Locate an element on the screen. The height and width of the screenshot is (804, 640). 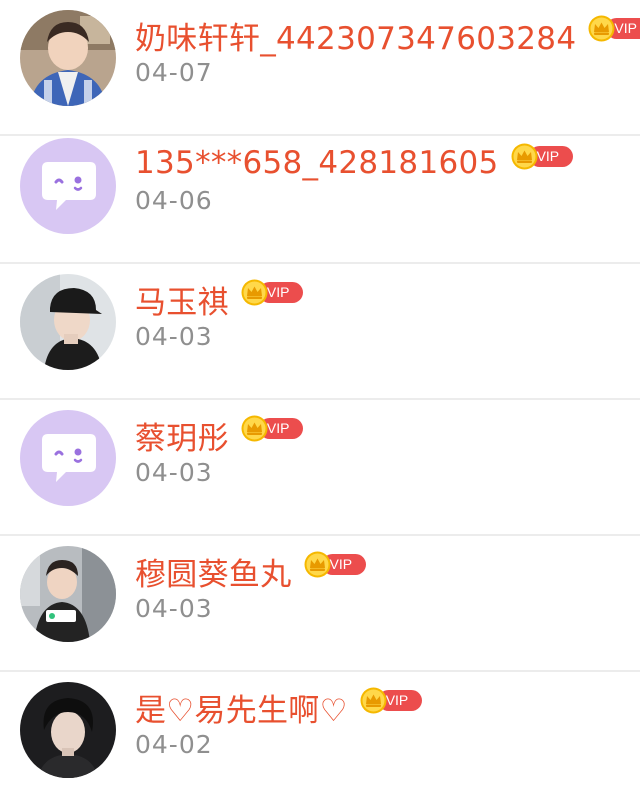
date-label: 04-02 is located at coordinates (174, 744).